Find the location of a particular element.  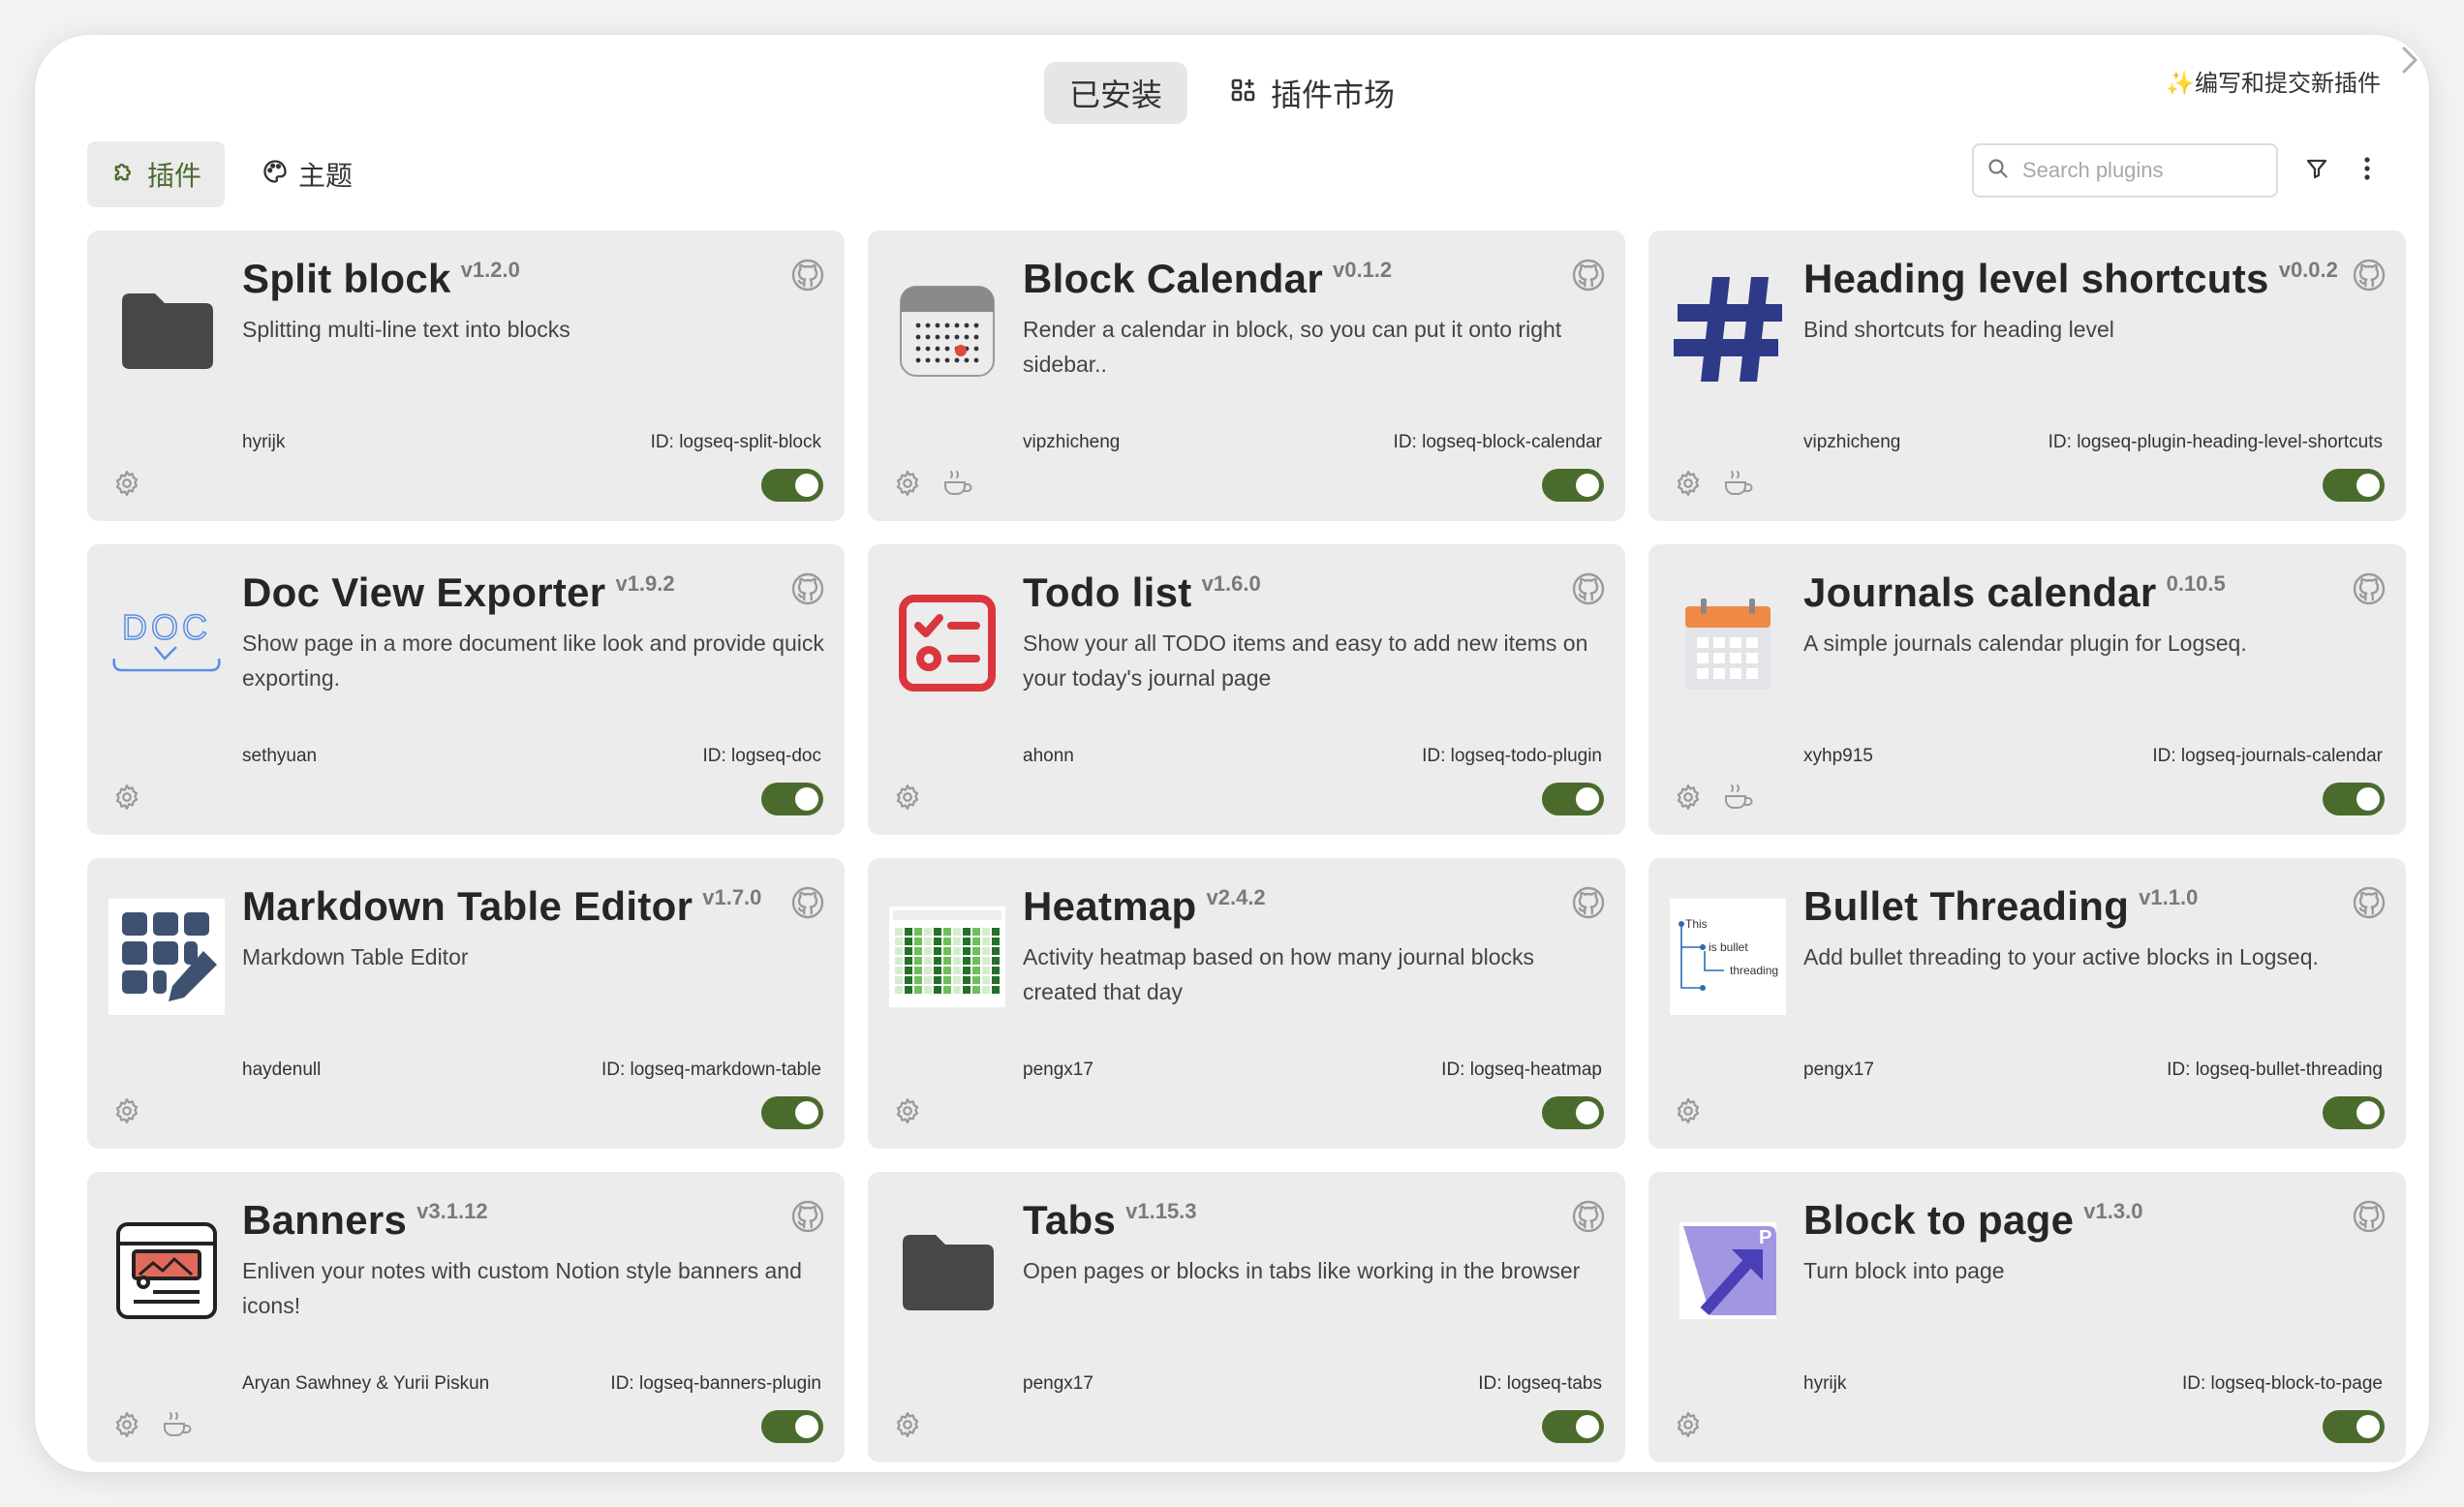

tab-plugins: 插件 is located at coordinates (156, 174).